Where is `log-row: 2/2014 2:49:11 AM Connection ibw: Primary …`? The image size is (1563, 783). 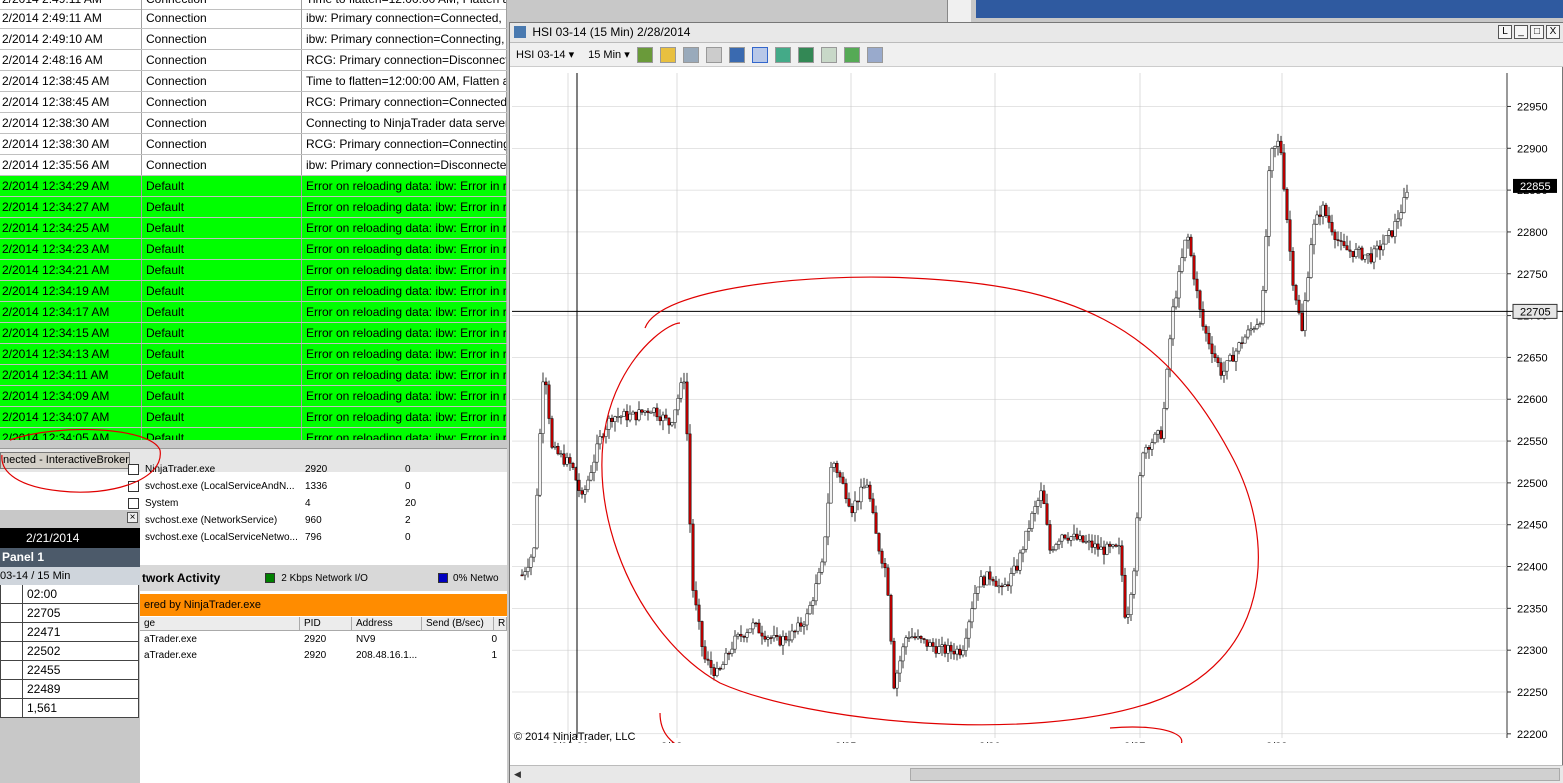 log-row: 2/2014 2:49:11 AM Connection ibw: Primary … is located at coordinates (253, 18).